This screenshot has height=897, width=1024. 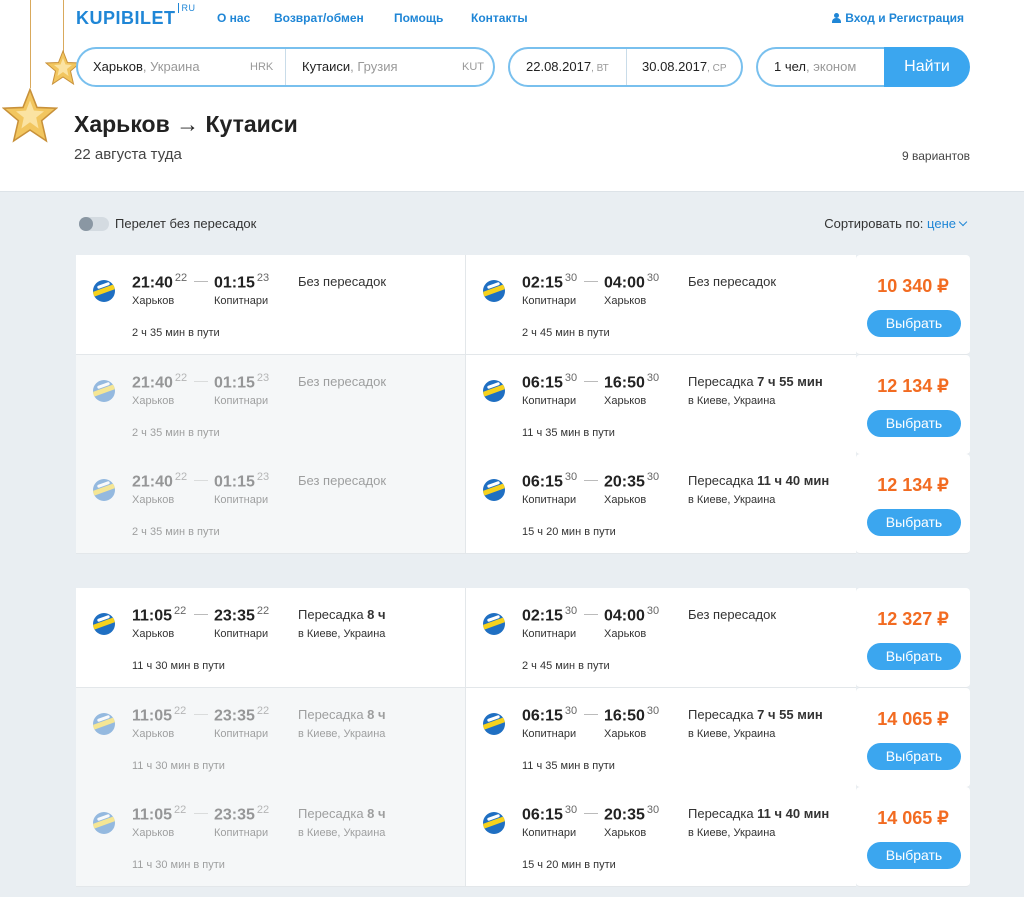 I want to click on arrival-time: 01:15 23, so click(x=242, y=282).